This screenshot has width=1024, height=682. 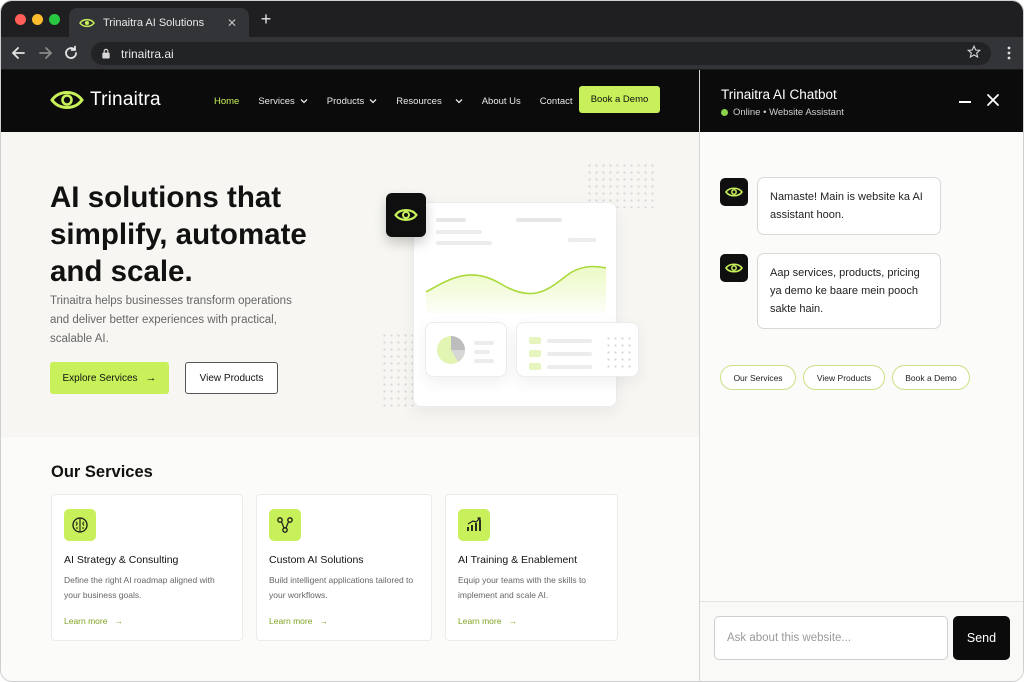 I want to click on chat-footer: Send, so click(x=861, y=641).